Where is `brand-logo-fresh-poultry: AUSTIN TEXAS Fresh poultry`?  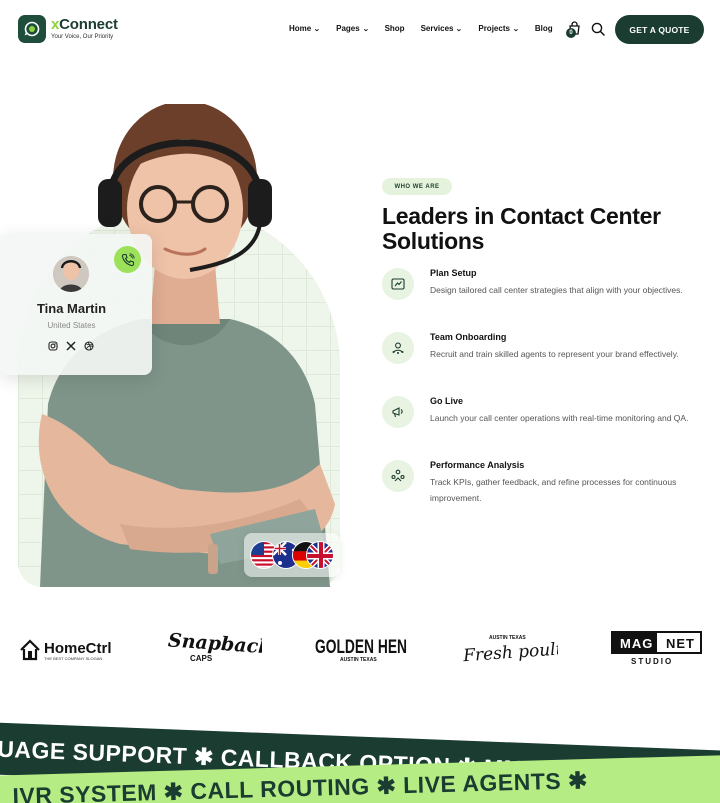
brand-logo-fresh-poultry: AUSTIN TEXAS Fresh poultry is located at coordinates (522, 651).